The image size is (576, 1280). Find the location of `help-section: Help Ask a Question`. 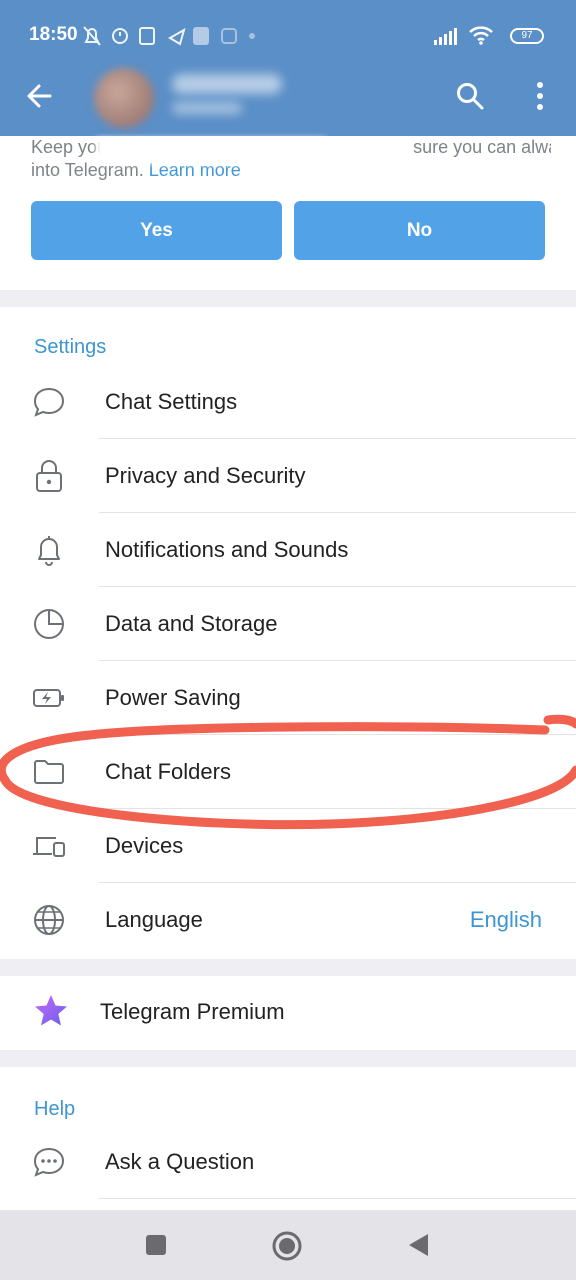

help-section: Help Ask a Question is located at coordinates (288, 1138).